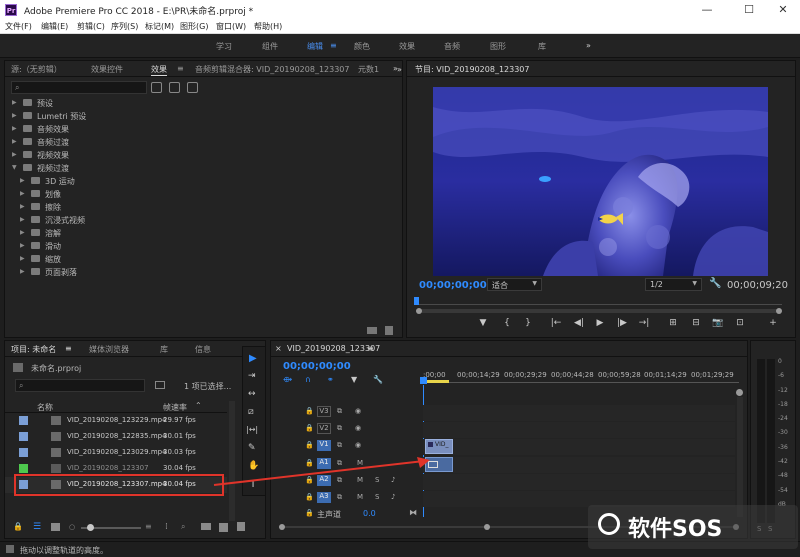 The height and width of the screenshot is (557, 800). Describe the element at coordinates (203, 259) in the screenshot. I see `tree-item-zoom: ▶ 缩放` at that location.